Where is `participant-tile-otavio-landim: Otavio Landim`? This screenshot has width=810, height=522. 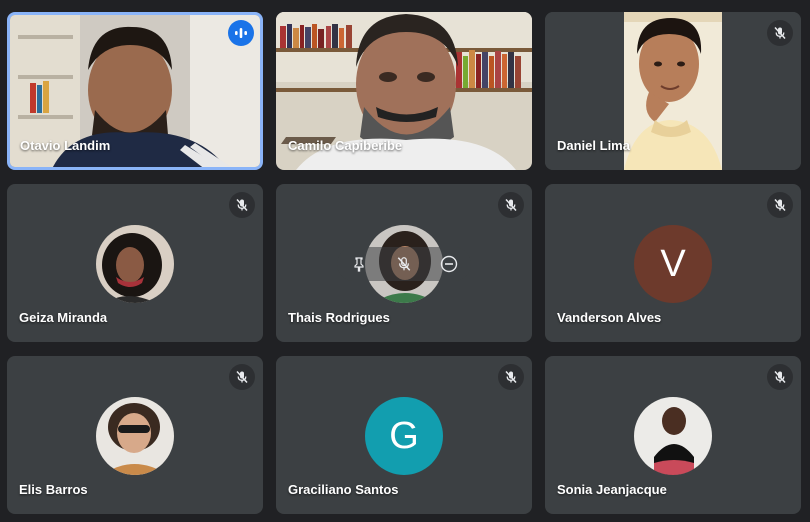 participant-tile-otavio-landim: Otavio Landim is located at coordinates (135, 91).